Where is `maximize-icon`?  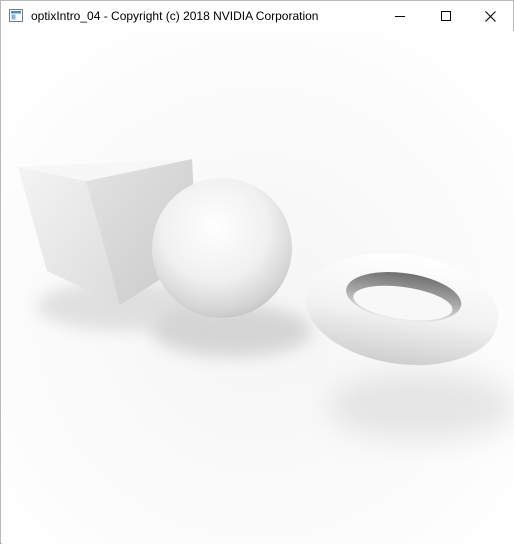
maximize-icon is located at coordinates (446, 16).